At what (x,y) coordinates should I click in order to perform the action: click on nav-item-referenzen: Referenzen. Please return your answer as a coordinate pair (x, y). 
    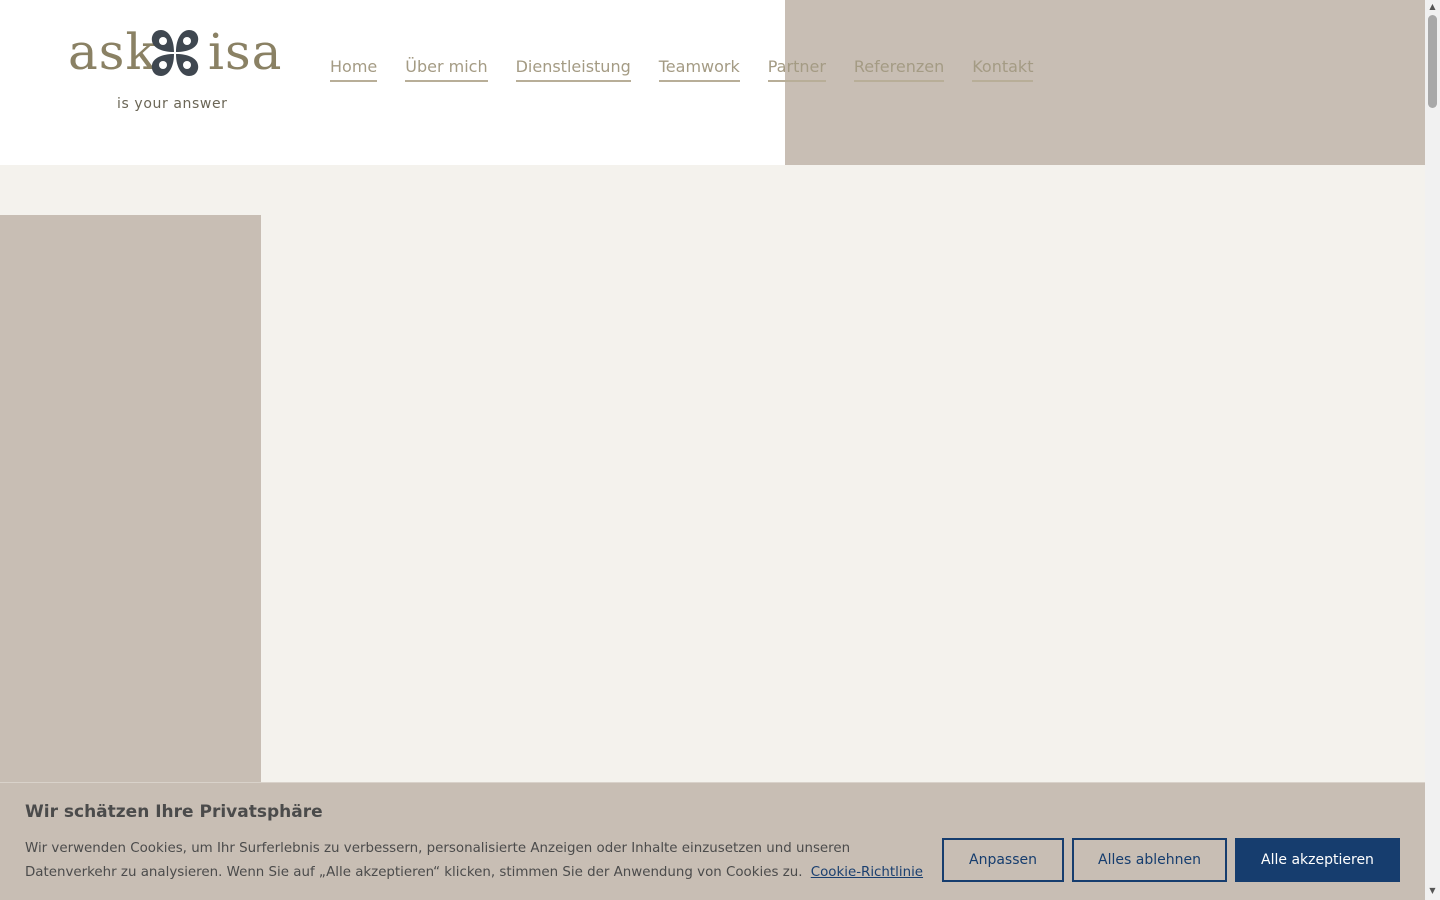
    Looking at the image, I should click on (899, 69).